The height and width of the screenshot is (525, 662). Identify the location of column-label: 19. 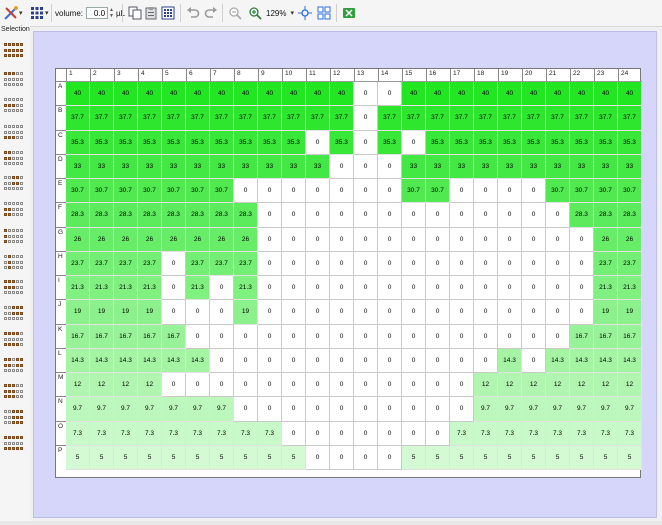
(510, 75).